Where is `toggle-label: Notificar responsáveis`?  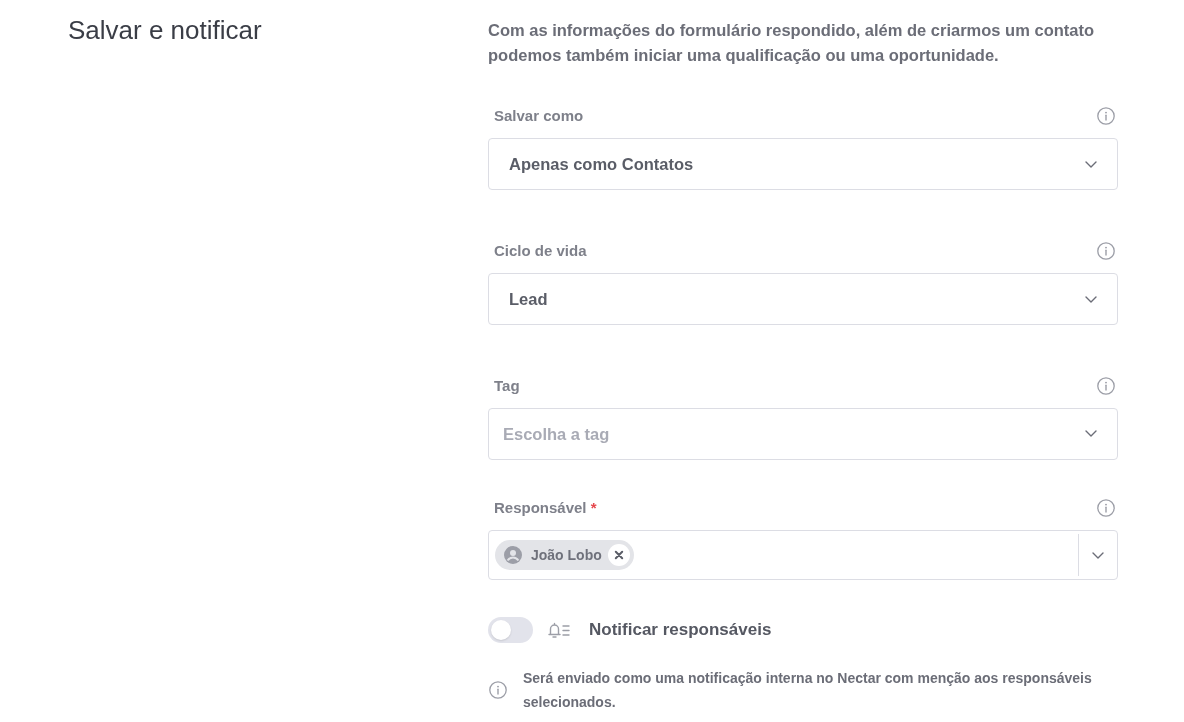 toggle-label: Notificar responsáveis is located at coordinates (680, 630).